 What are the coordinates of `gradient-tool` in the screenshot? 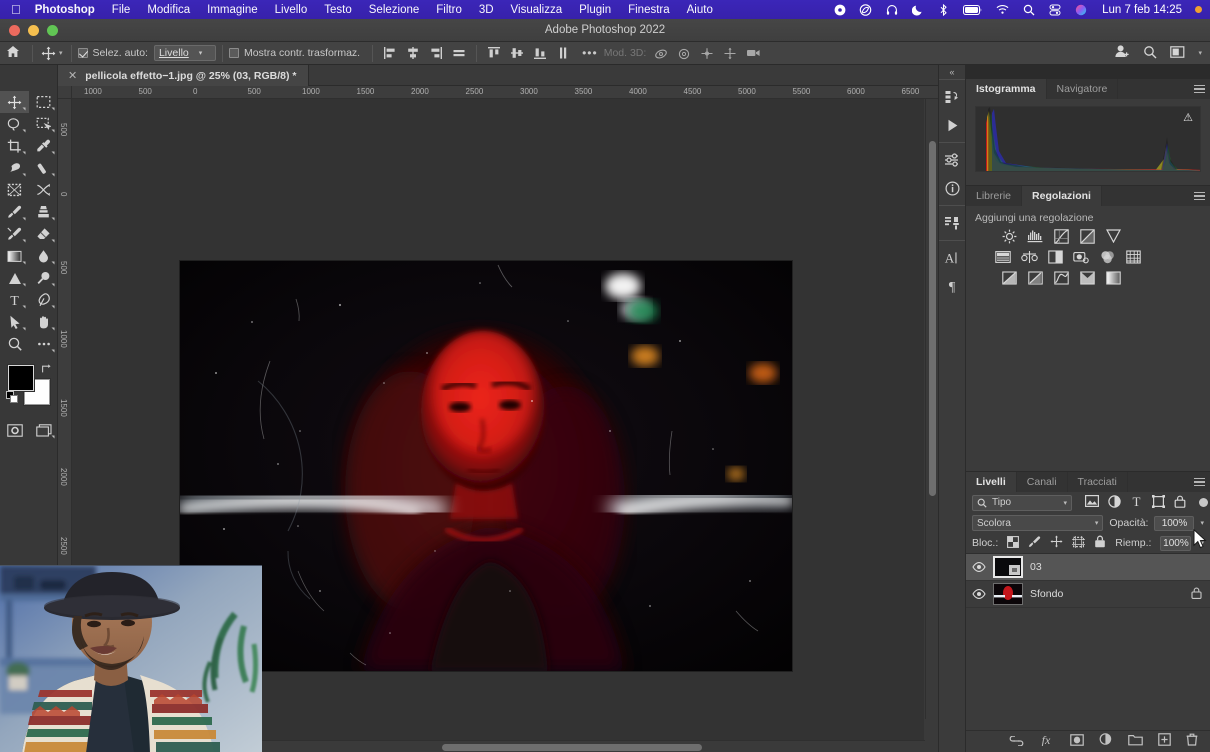 It's located at (14, 256).